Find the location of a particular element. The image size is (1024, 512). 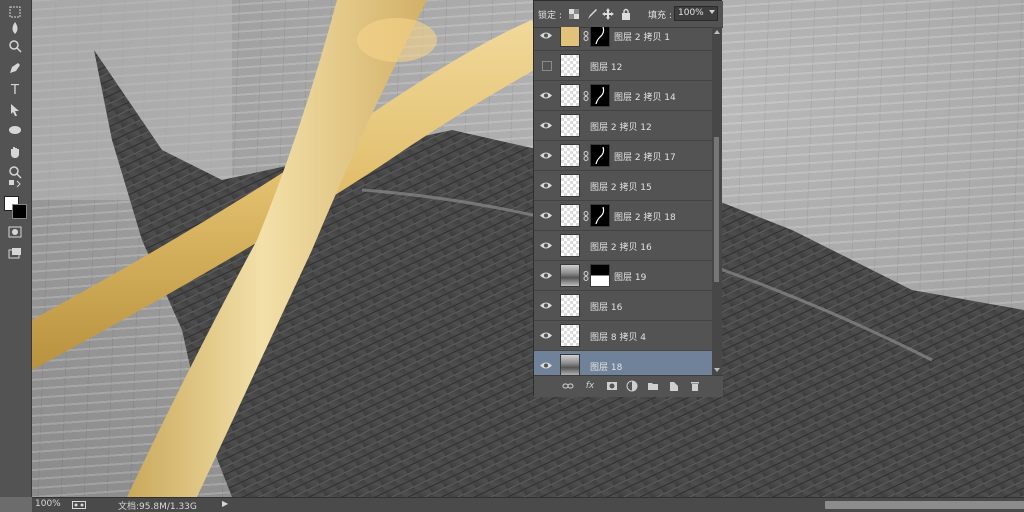

new-layer-icon is located at coordinates (674, 386).